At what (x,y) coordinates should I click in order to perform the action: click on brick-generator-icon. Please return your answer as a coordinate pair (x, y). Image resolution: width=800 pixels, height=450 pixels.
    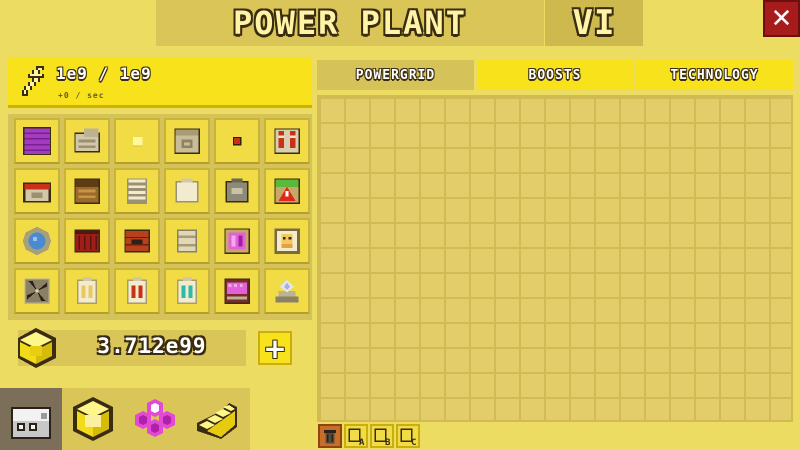
    Looking at the image, I should click on (137, 241).